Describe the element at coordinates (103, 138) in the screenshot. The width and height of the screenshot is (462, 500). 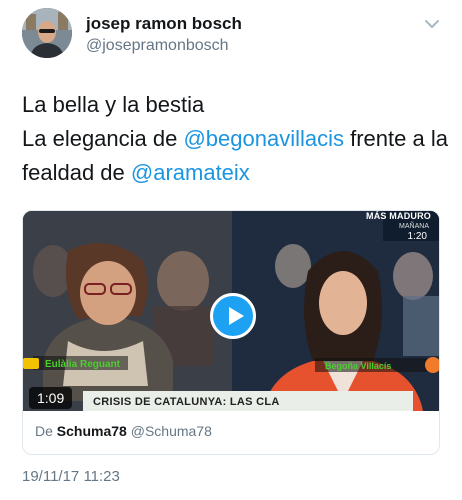
I see `tweet-text-fragment: La elegancia de` at that location.